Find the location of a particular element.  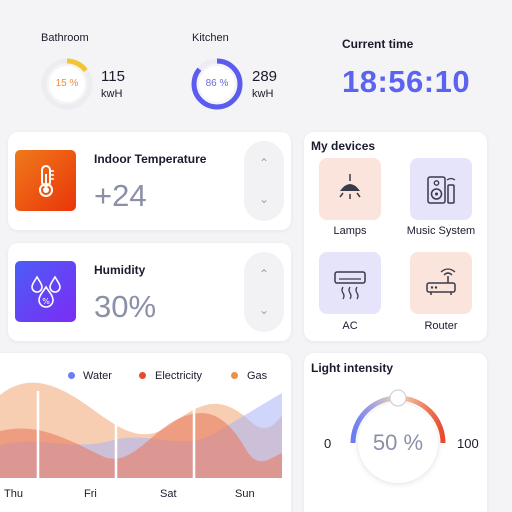

kitchen-unit: kwH is located at coordinates (263, 94).